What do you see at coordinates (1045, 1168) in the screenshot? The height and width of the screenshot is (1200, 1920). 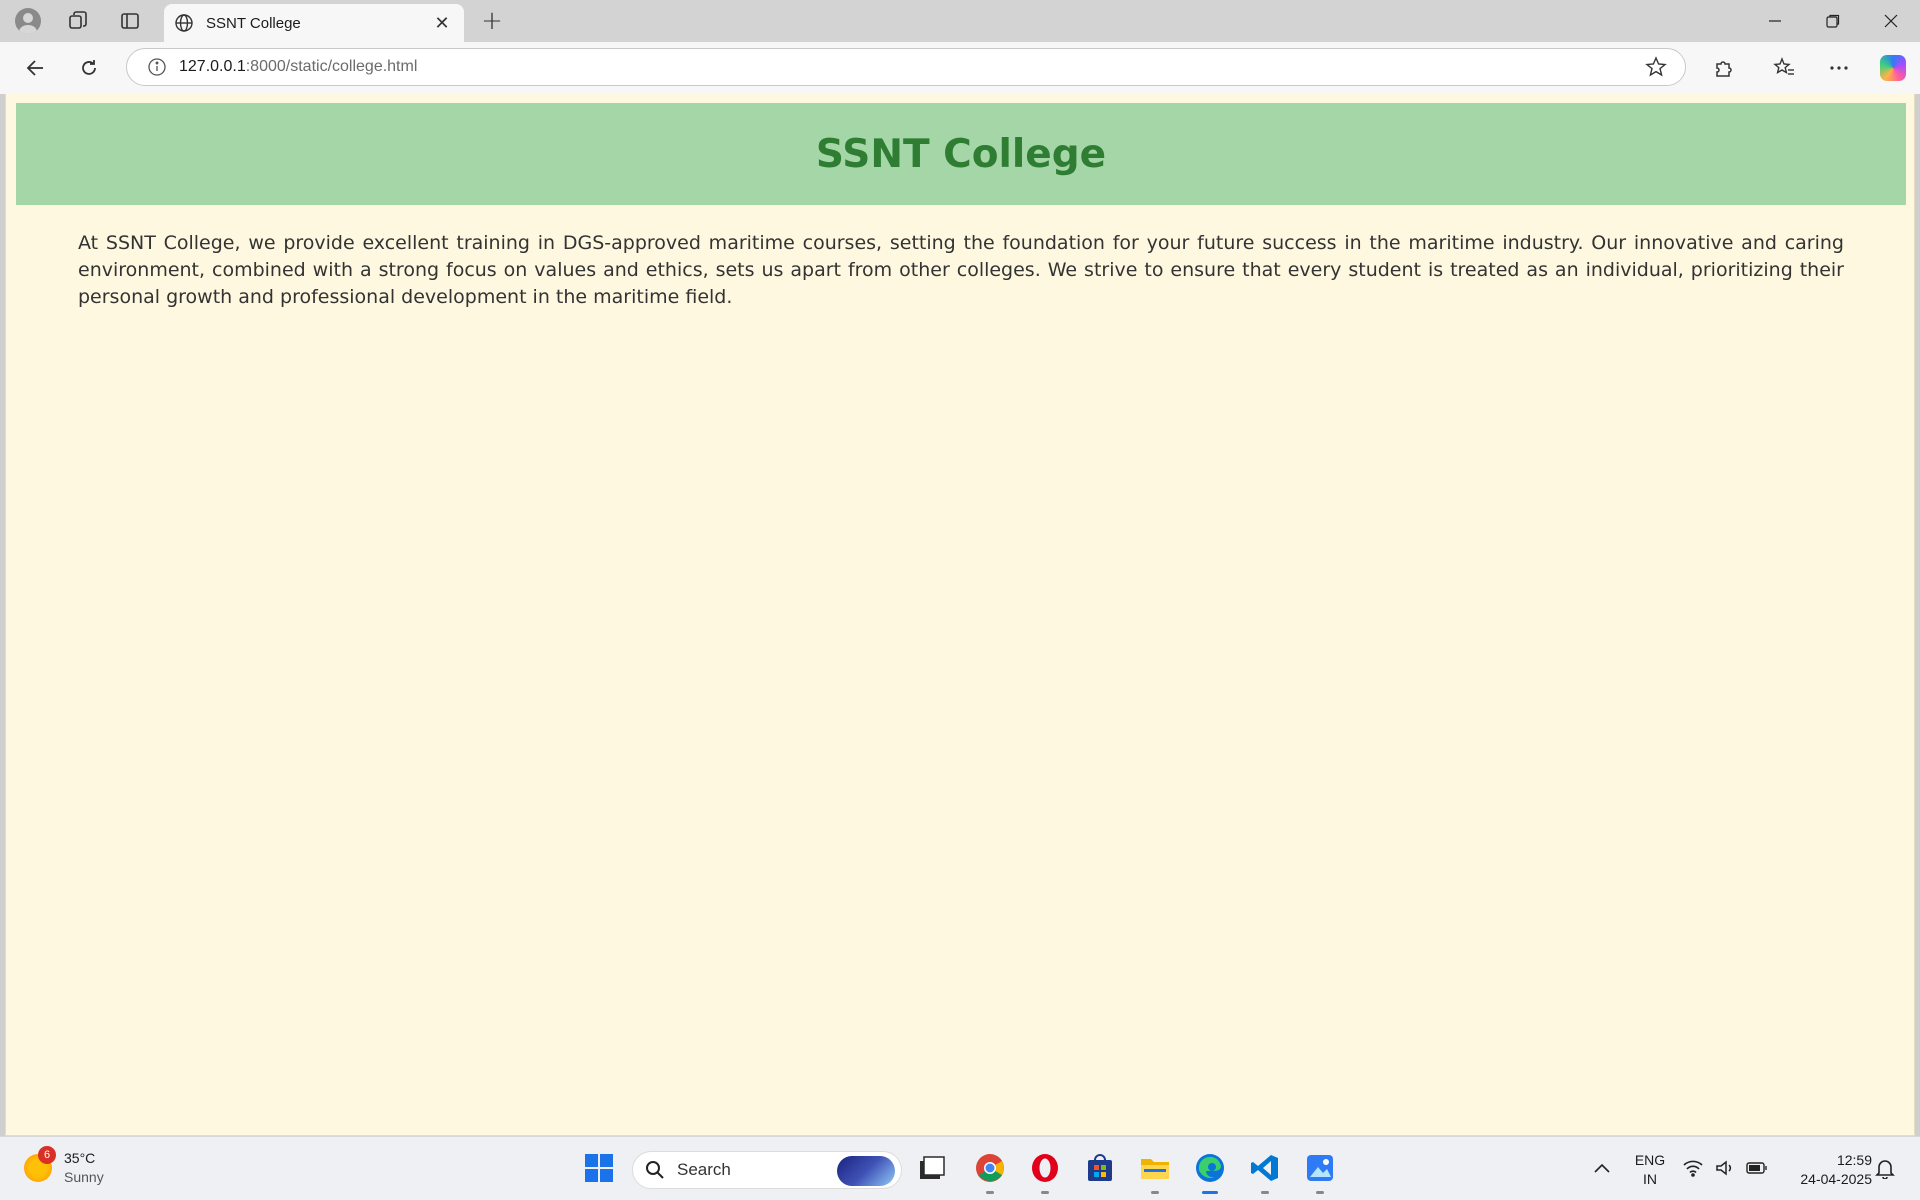 I see `opera-icon` at bounding box center [1045, 1168].